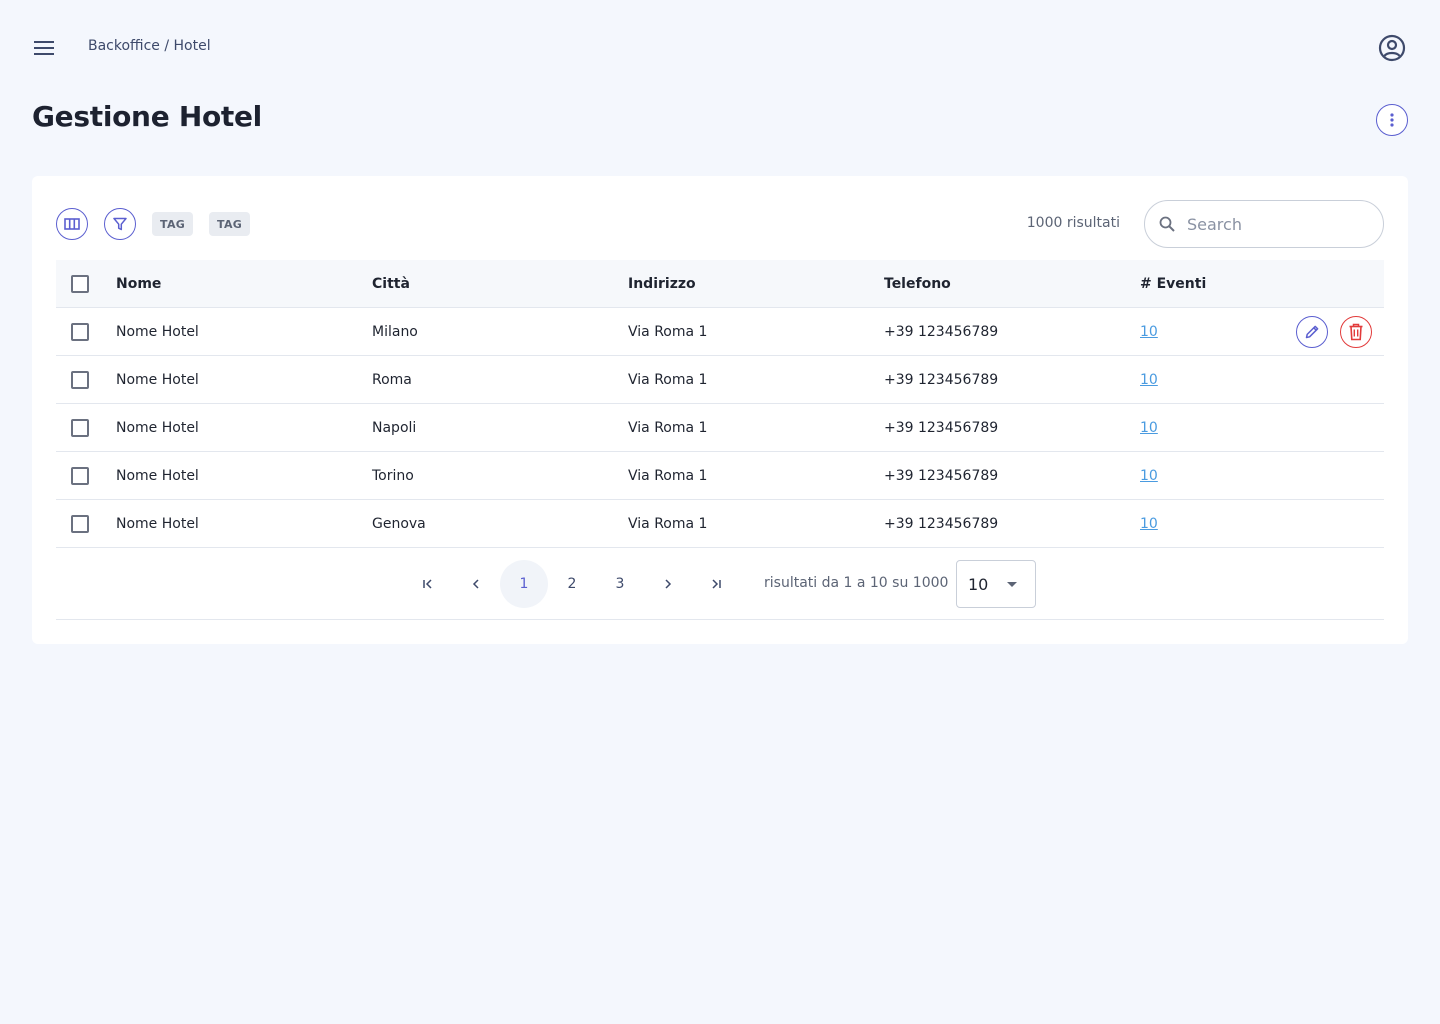  I want to click on account-button, so click(1392, 48).